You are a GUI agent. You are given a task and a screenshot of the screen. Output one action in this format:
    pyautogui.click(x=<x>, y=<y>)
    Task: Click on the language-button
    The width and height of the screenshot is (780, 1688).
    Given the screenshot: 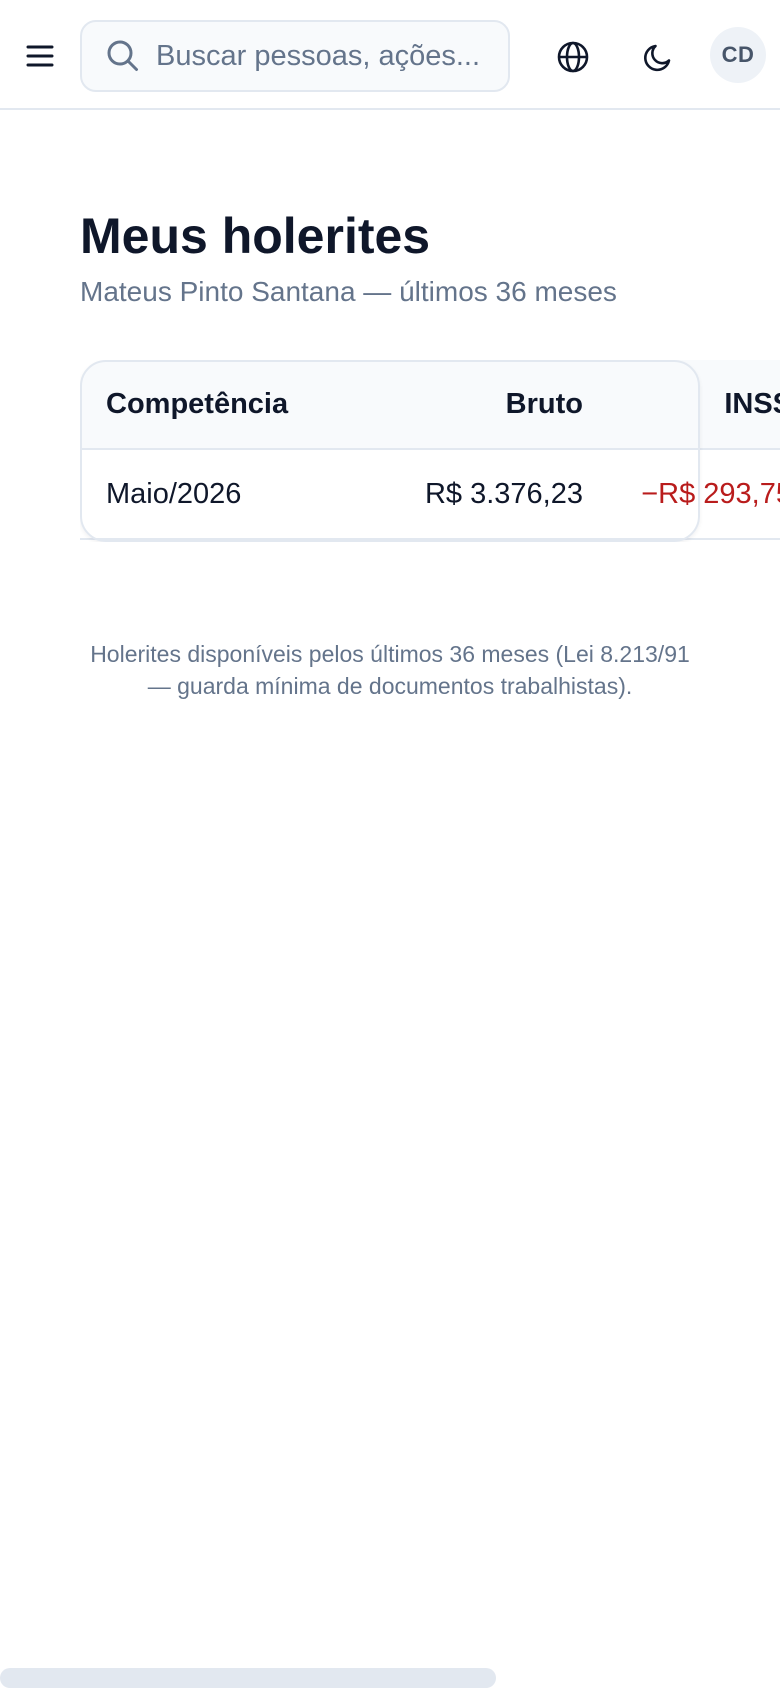 What is the action you would take?
    pyautogui.click(x=573, y=57)
    